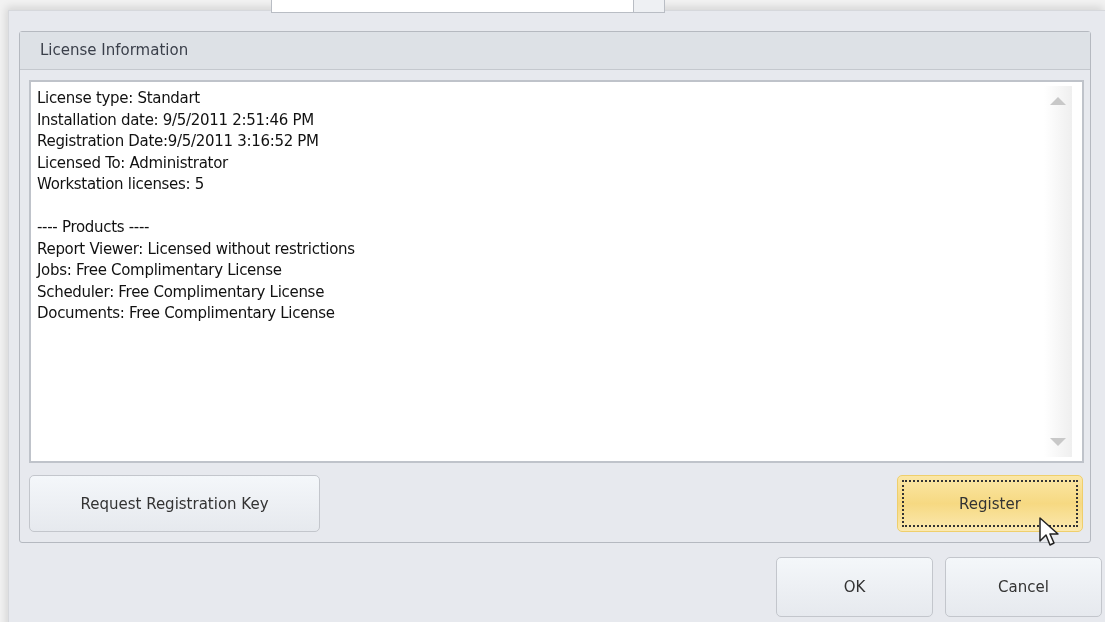 This screenshot has width=1105, height=622. I want to click on license-info-line: Jobs: Free Complimentary License, so click(160, 270).